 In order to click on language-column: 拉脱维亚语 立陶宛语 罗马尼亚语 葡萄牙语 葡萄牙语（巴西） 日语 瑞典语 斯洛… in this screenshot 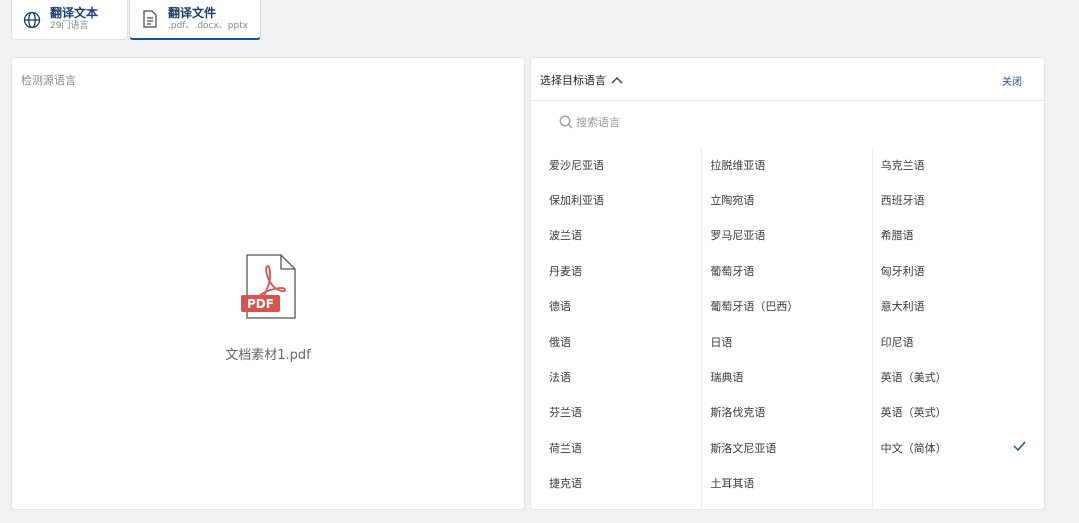, I will do `click(786, 328)`.